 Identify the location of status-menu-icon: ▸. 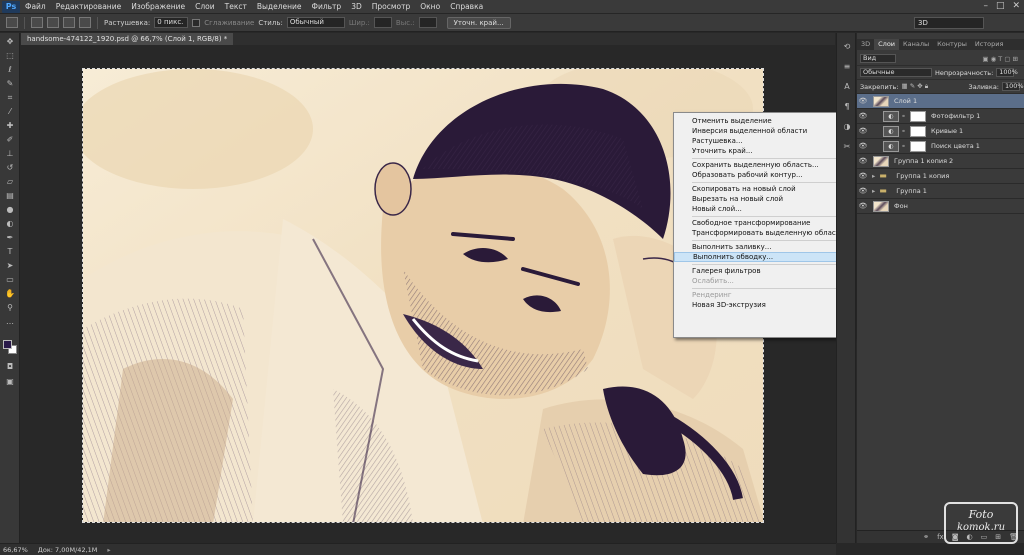
(108, 550).